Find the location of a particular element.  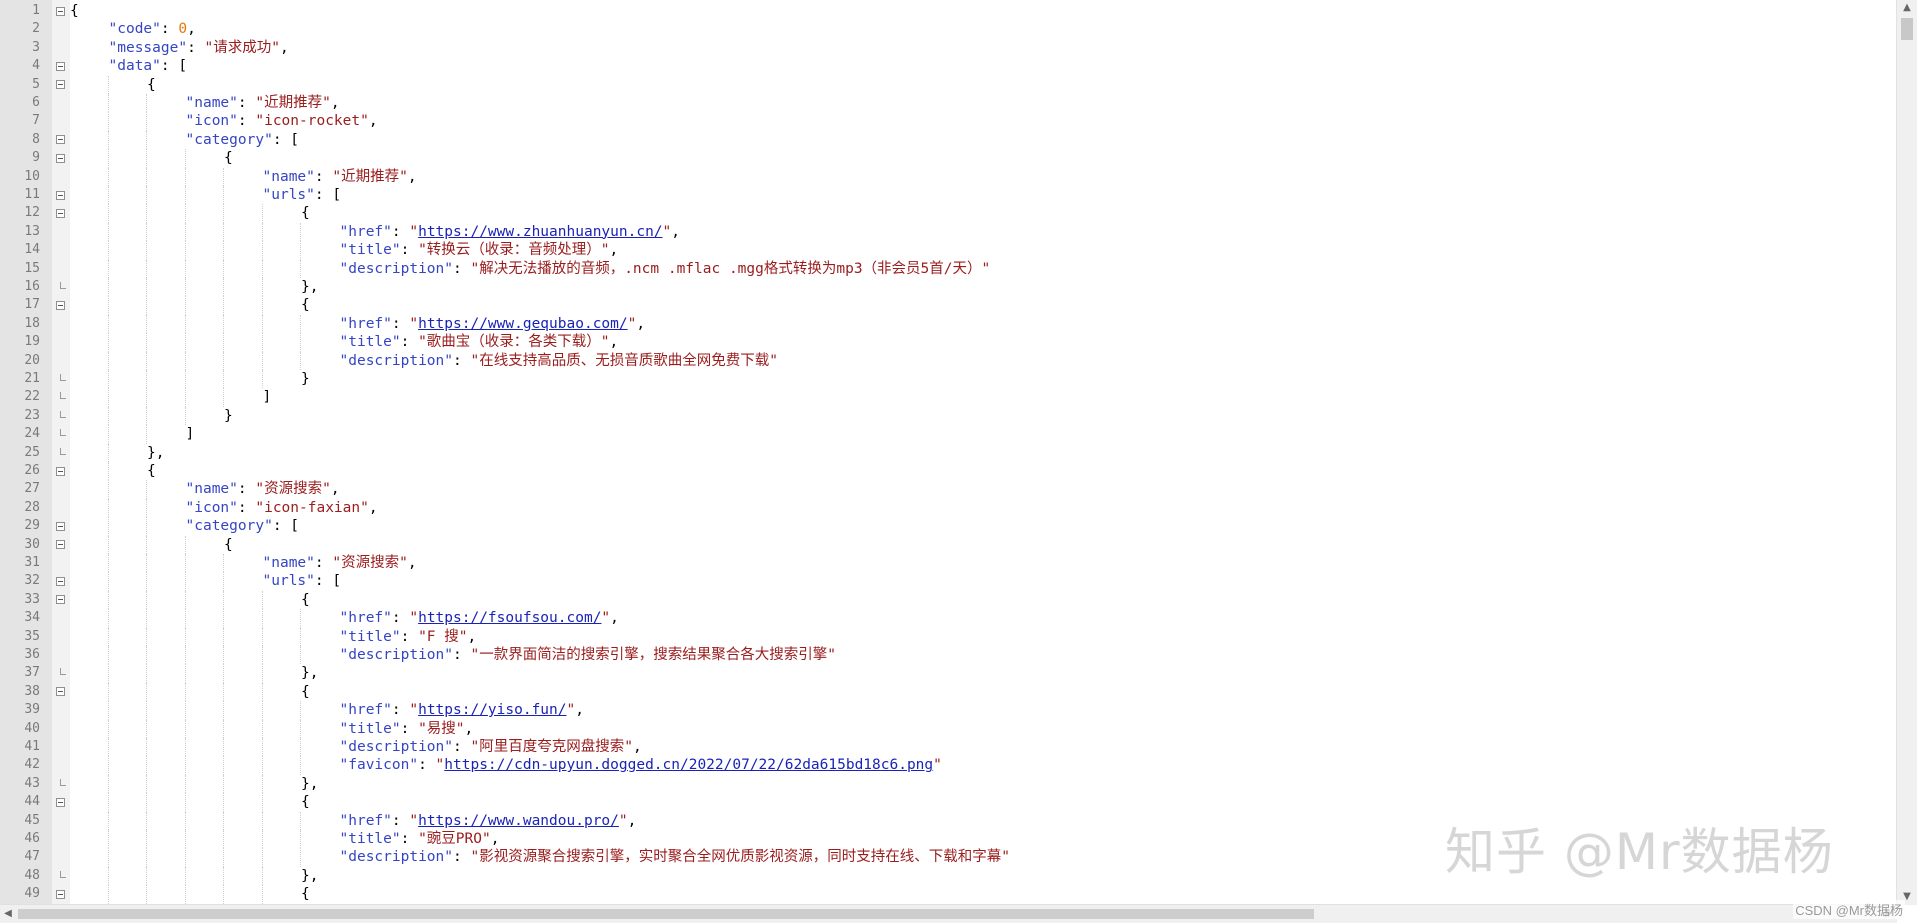

code-line: "href": "https://www.gequbao.com/", is located at coordinates (493, 324).